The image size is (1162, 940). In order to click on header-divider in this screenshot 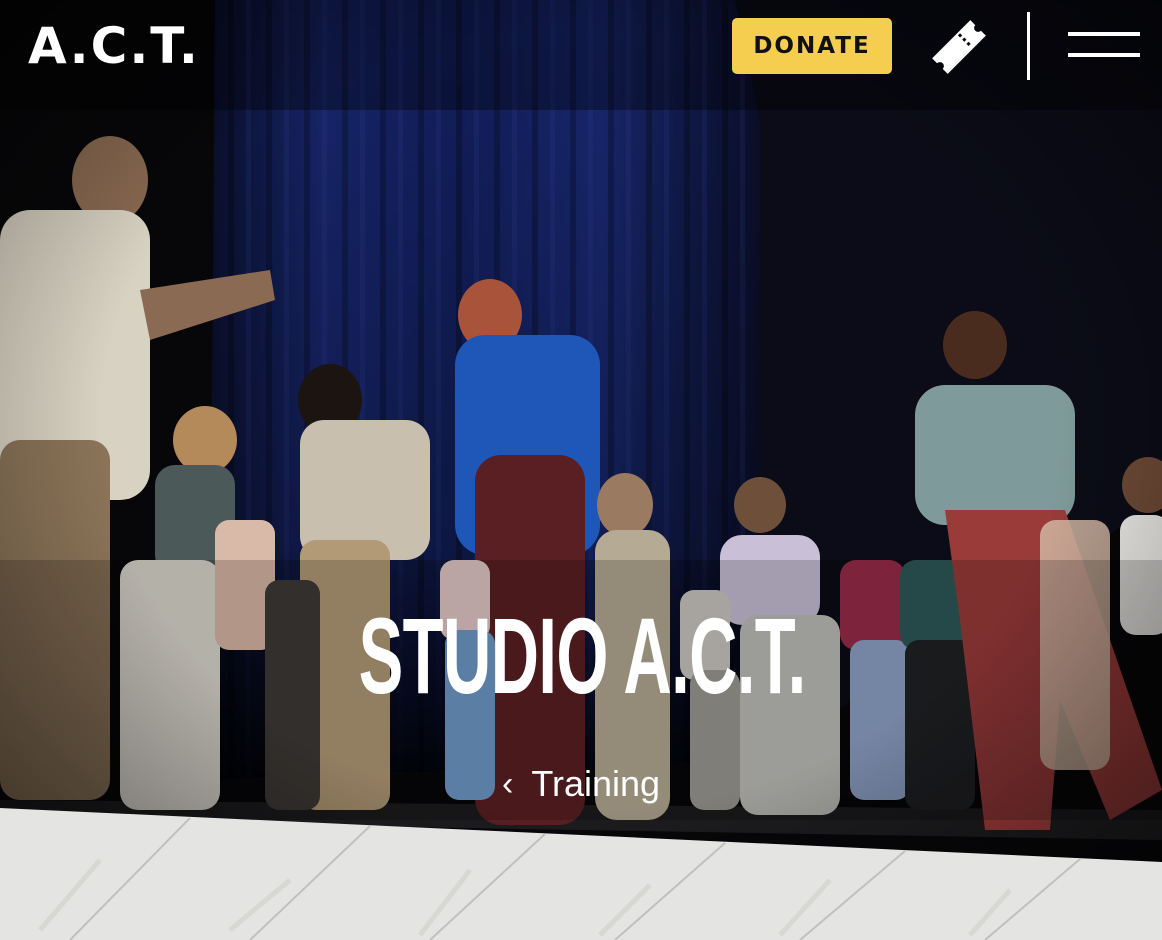, I will do `click(1028, 46)`.